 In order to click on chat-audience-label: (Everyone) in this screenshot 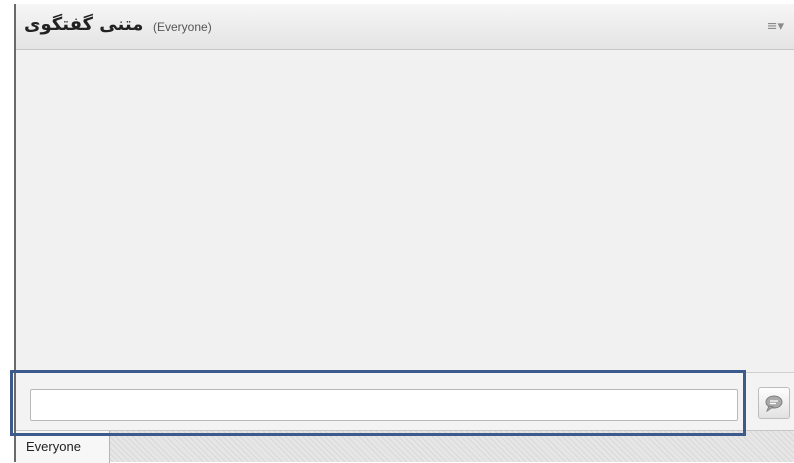, I will do `click(182, 27)`.